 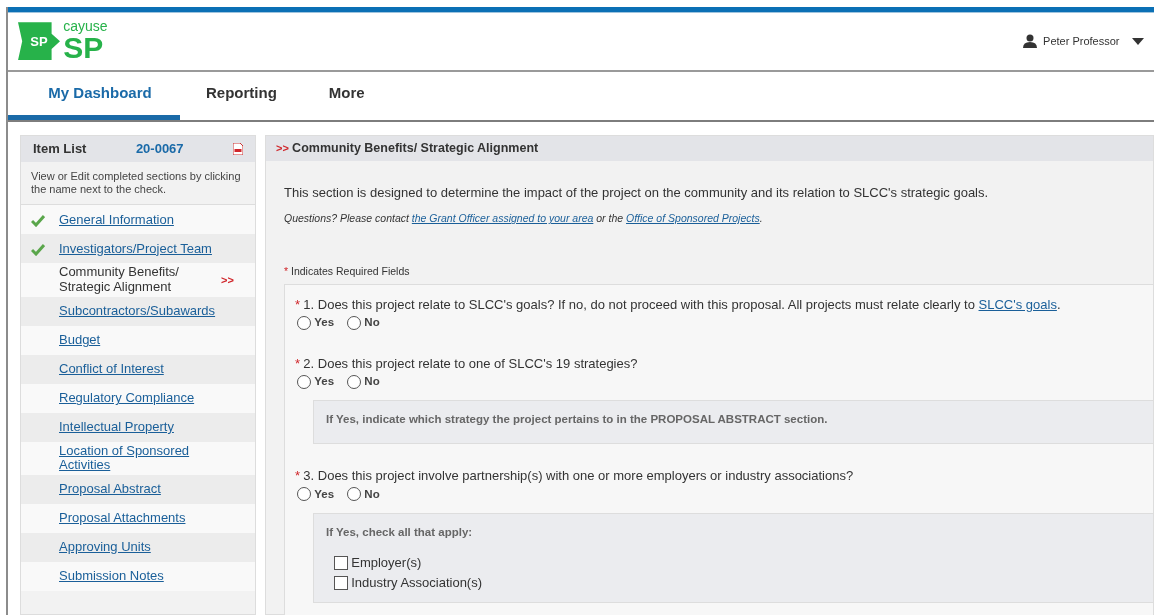 I want to click on question-text: 2. Does this project relate to one of SLCC's 19 strategies?, so click(x=470, y=363).